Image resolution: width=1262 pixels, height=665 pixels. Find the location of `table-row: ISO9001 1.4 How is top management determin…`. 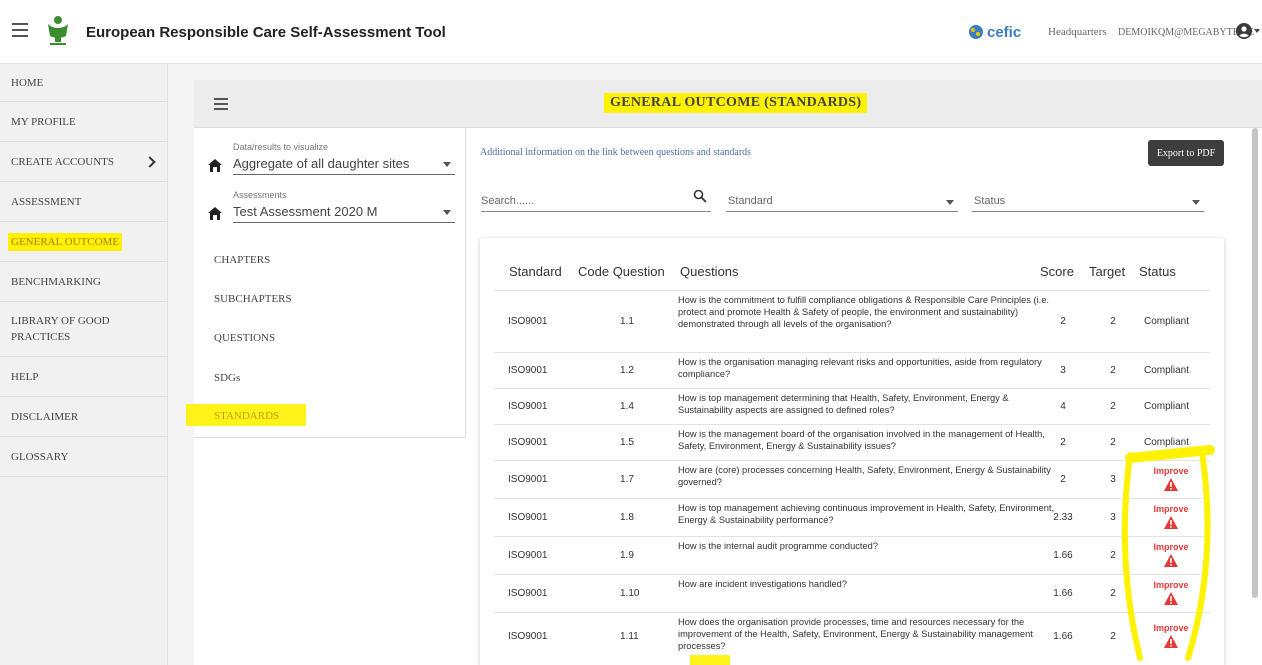

table-row: ISO9001 1.4 How is top management determin… is located at coordinates (852, 406).